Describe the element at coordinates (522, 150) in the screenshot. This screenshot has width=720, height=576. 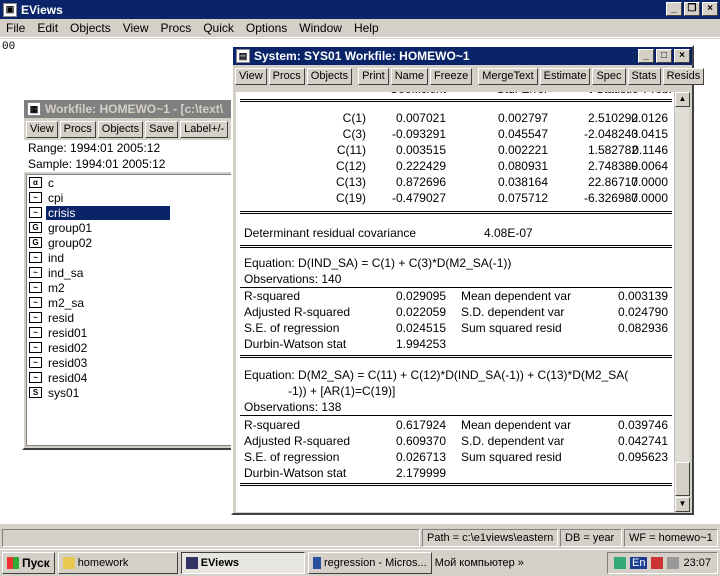
I see `coef-std-error: 0.002221` at that location.